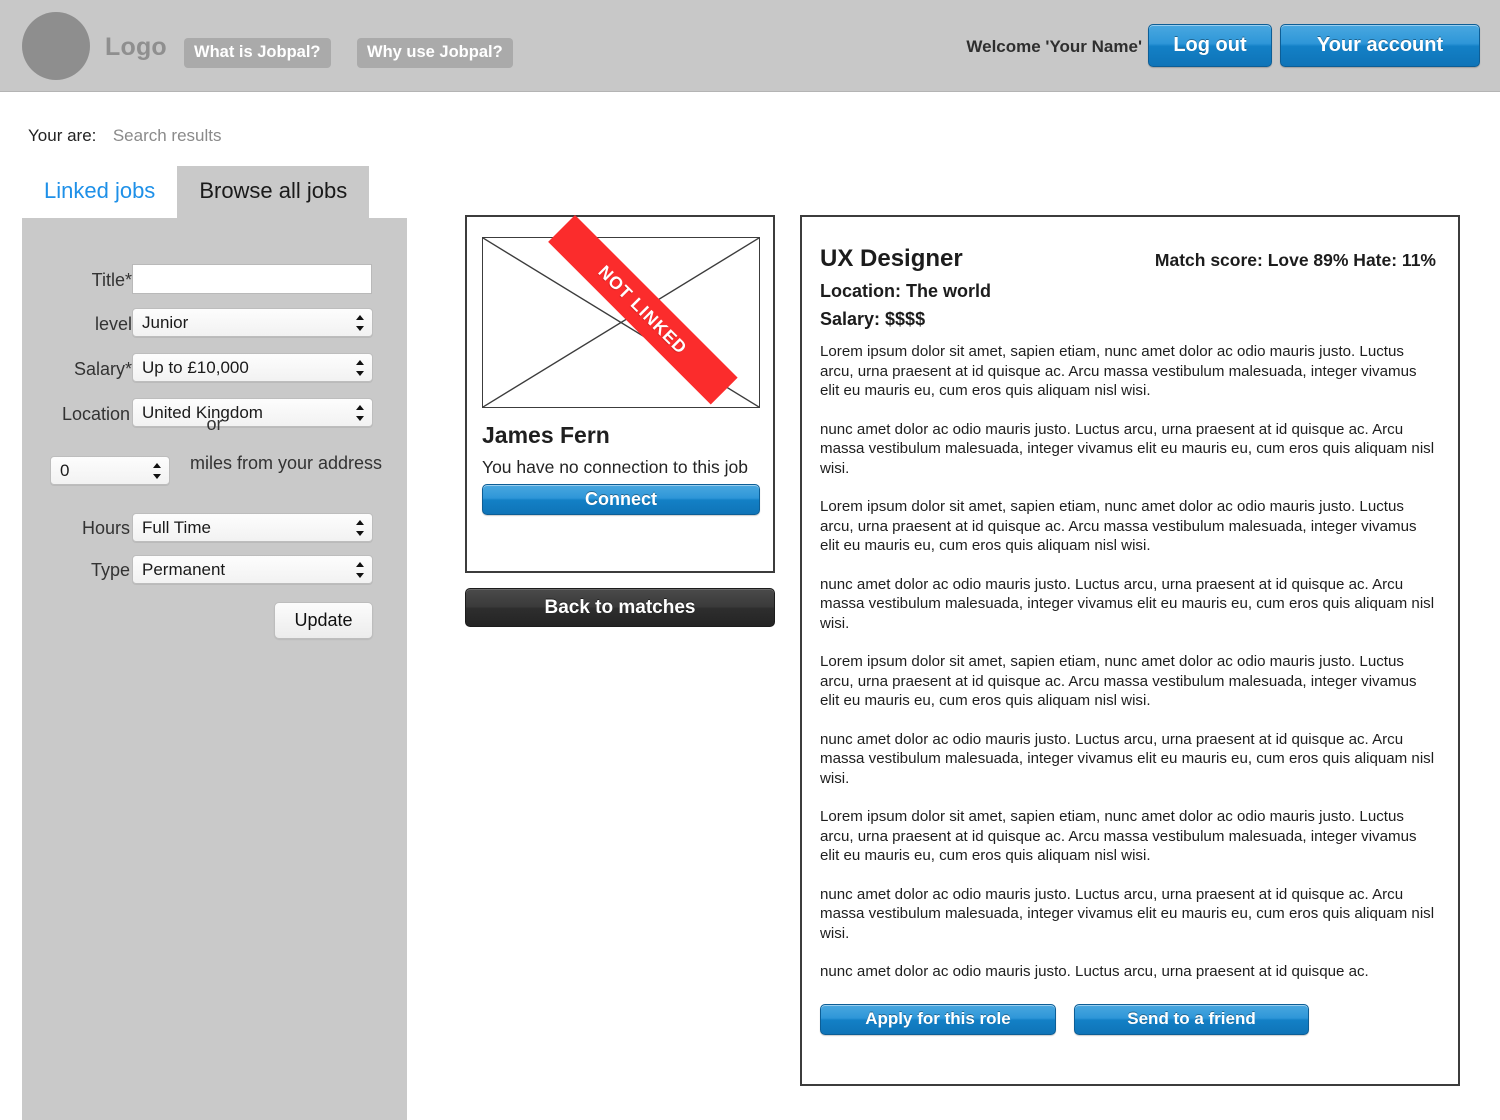 The image size is (1500, 1120). What do you see at coordinates (1191, 1019) in the screenshot?
I see `send-to-a-friend-button: Send to a friend` at bounding box center [1191, 1019].